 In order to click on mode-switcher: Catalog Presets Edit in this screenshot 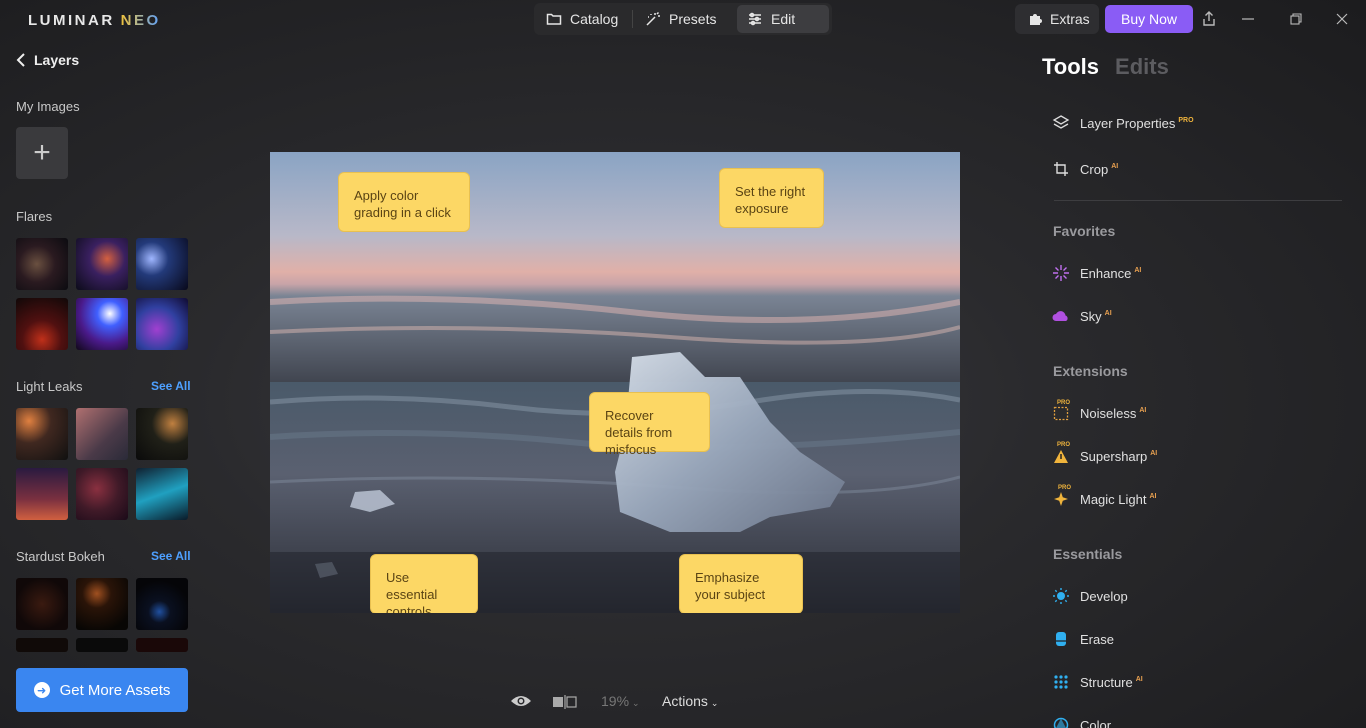, I will do `click(683, 19)`.